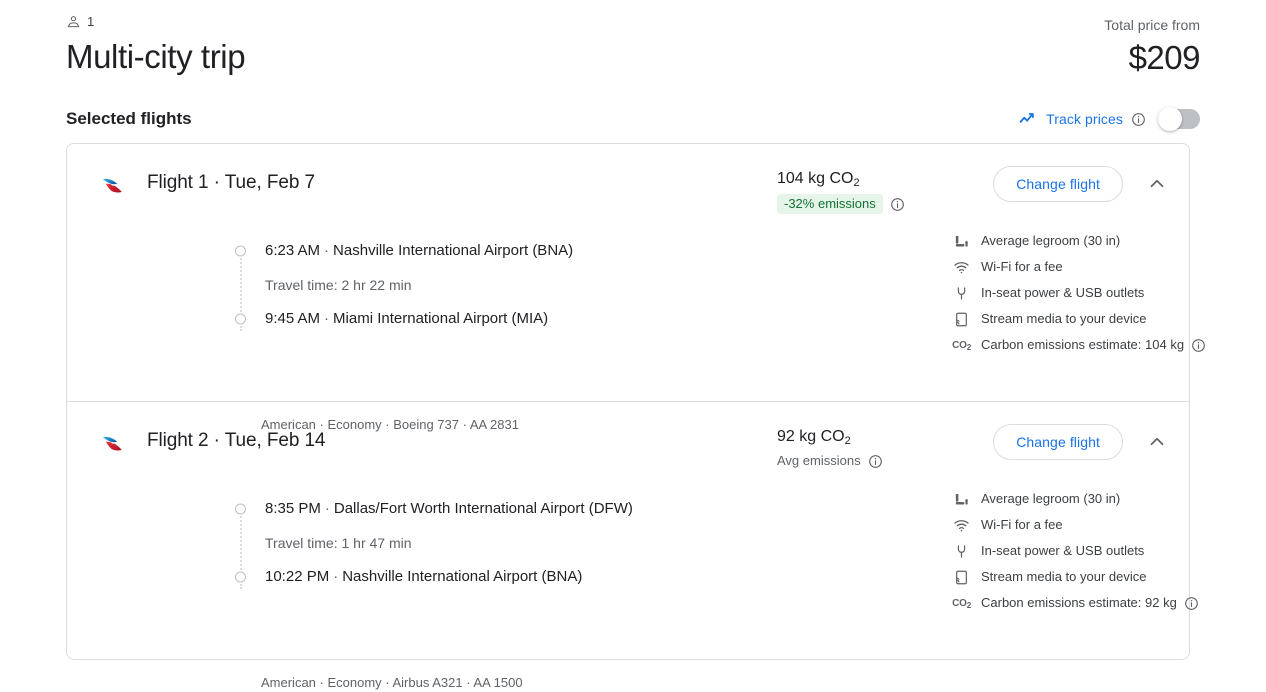 The height and width of the screenshot is (692, 1266). I want to click on track-prices-toggle, so click(1179, 119).